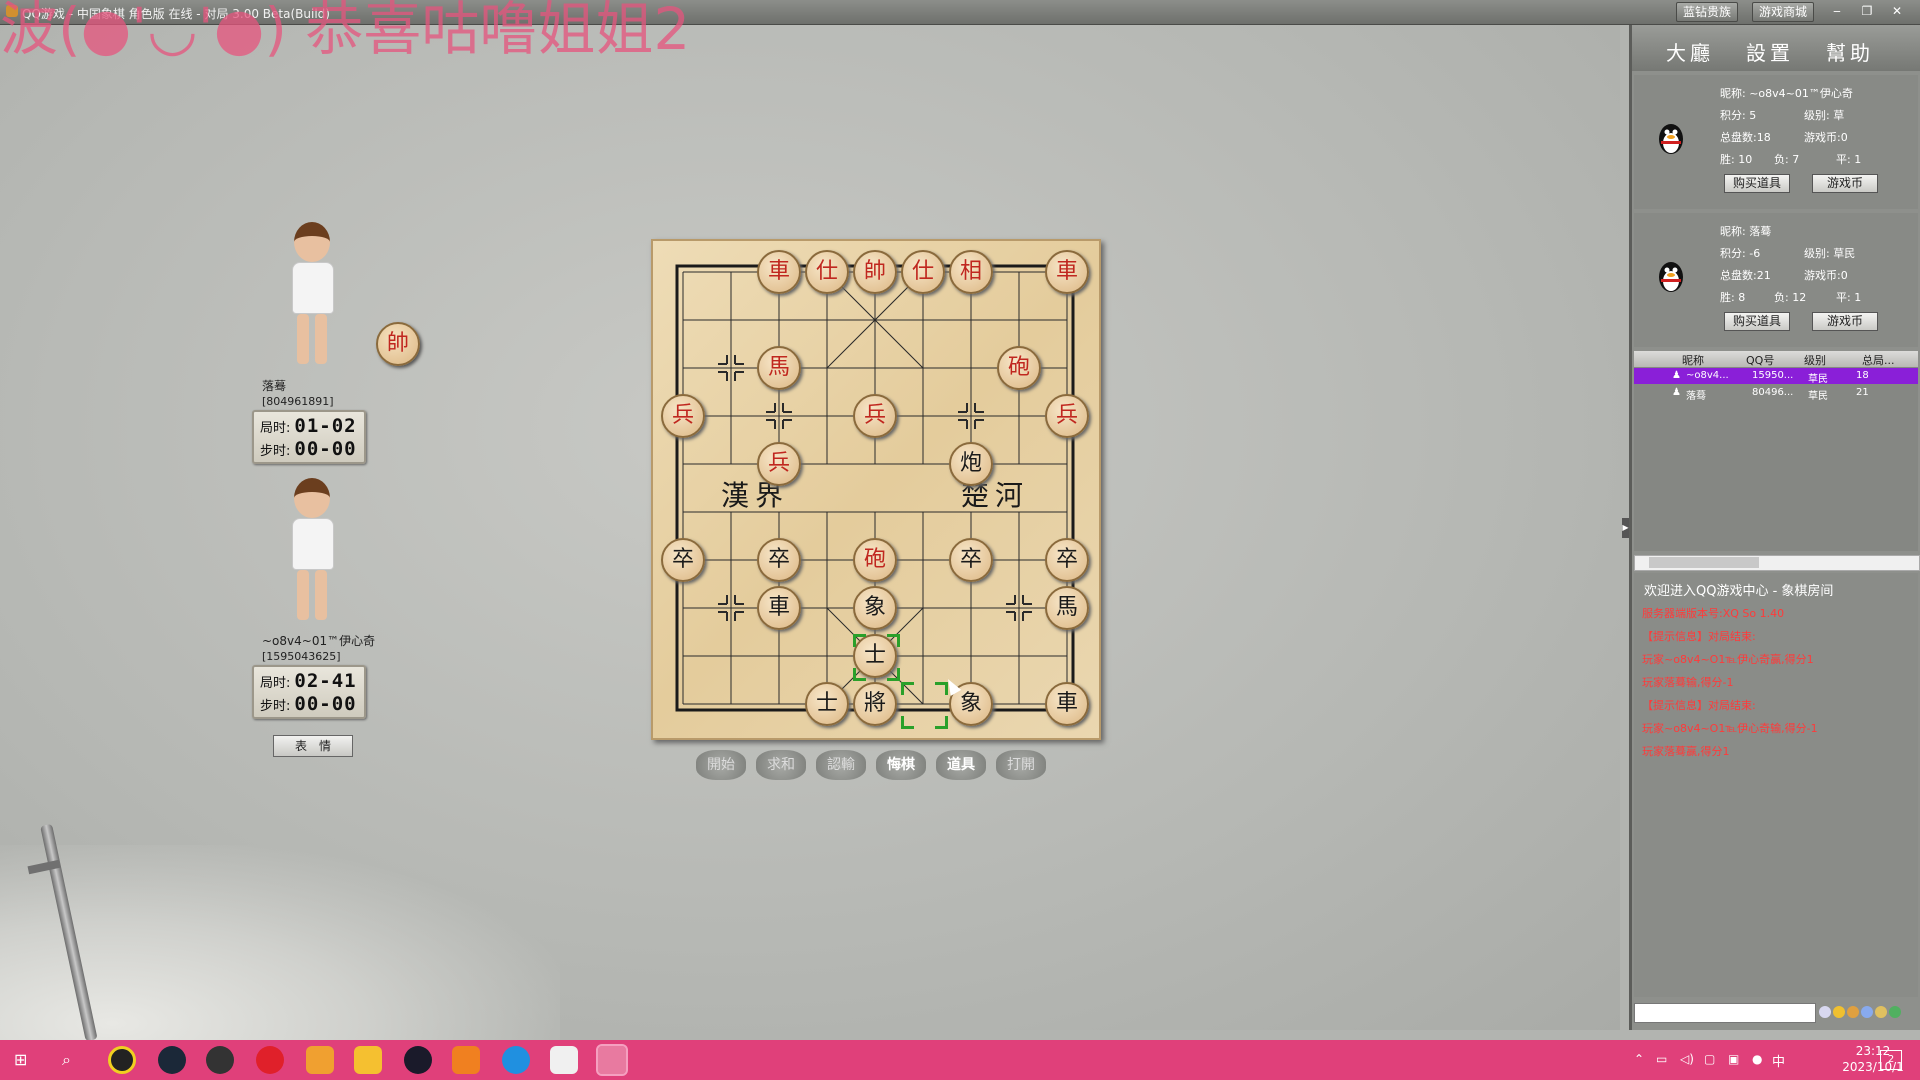 This screenshot has height=1080, width=1920. Describe the element at coordinates (1690, 51) in the screenshot. I see `tab-lobby: 大廳` at that location.